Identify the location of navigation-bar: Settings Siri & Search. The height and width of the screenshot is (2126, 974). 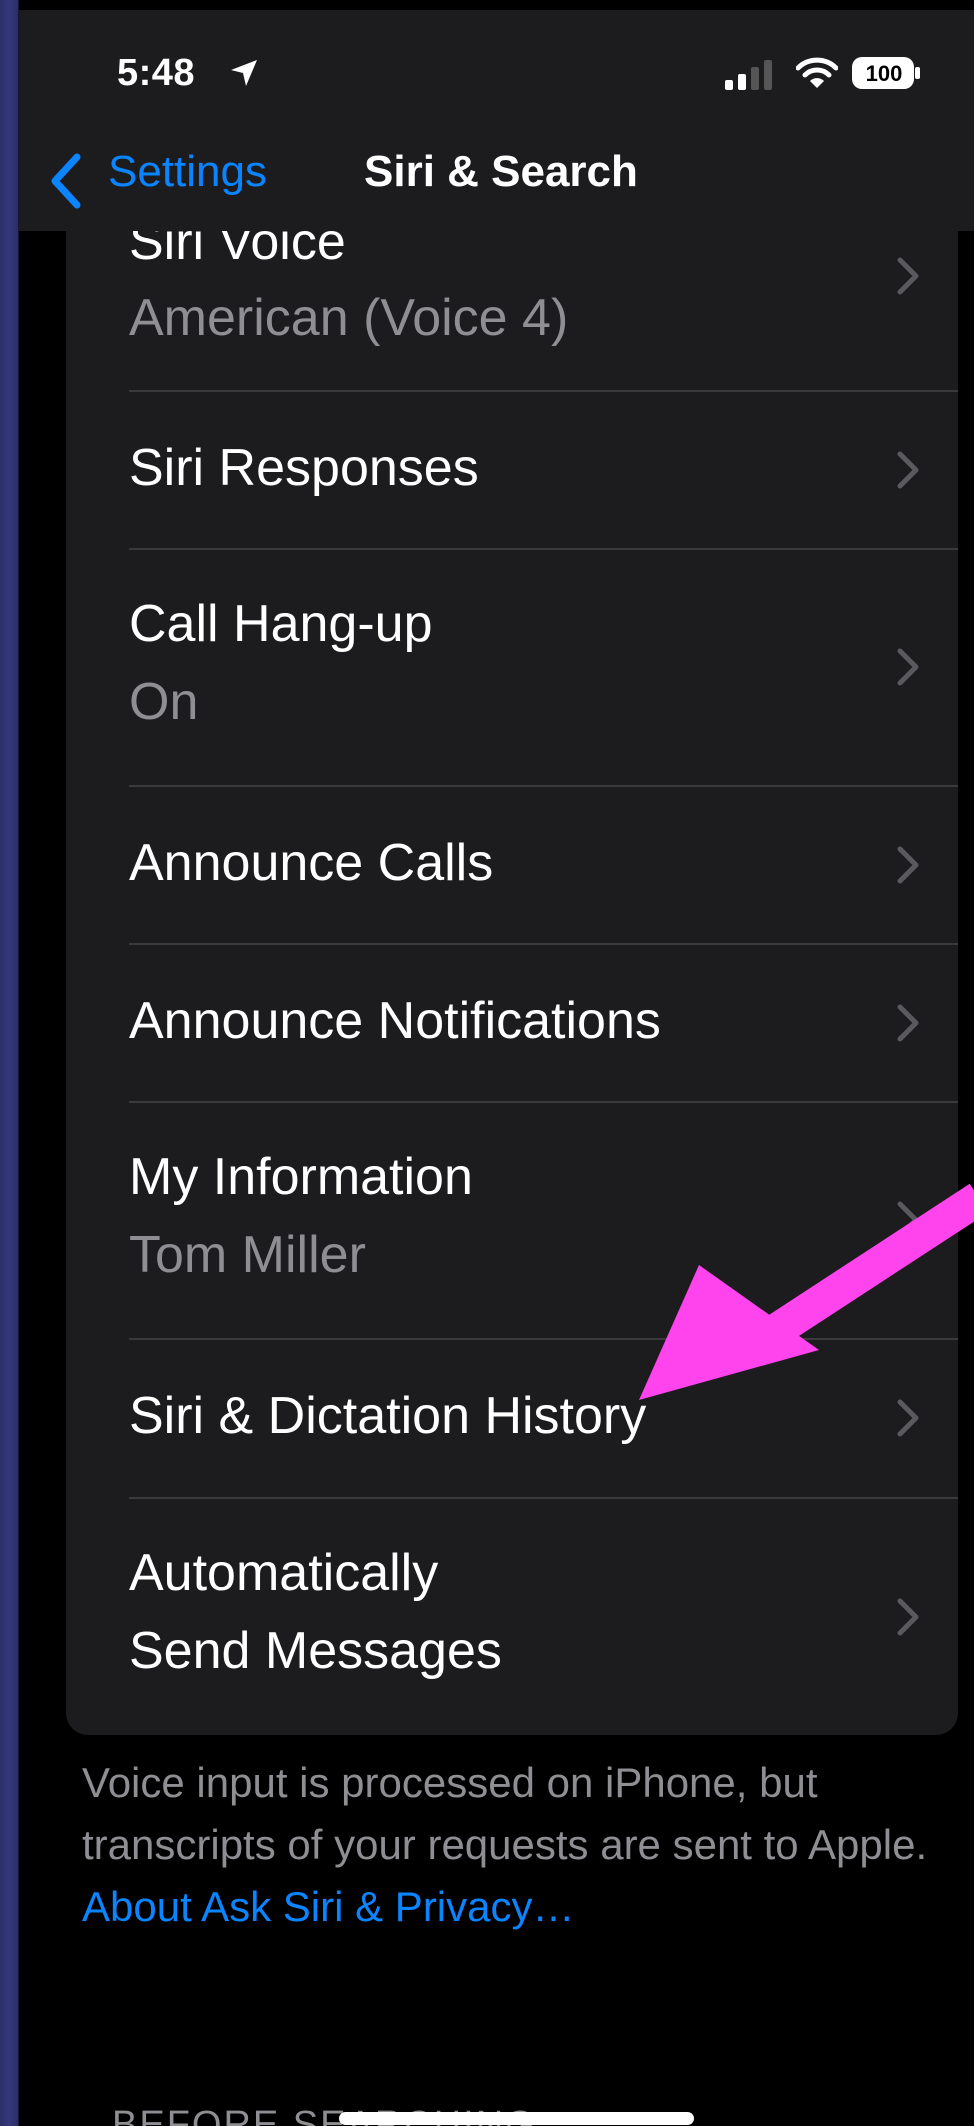
(496, 178).